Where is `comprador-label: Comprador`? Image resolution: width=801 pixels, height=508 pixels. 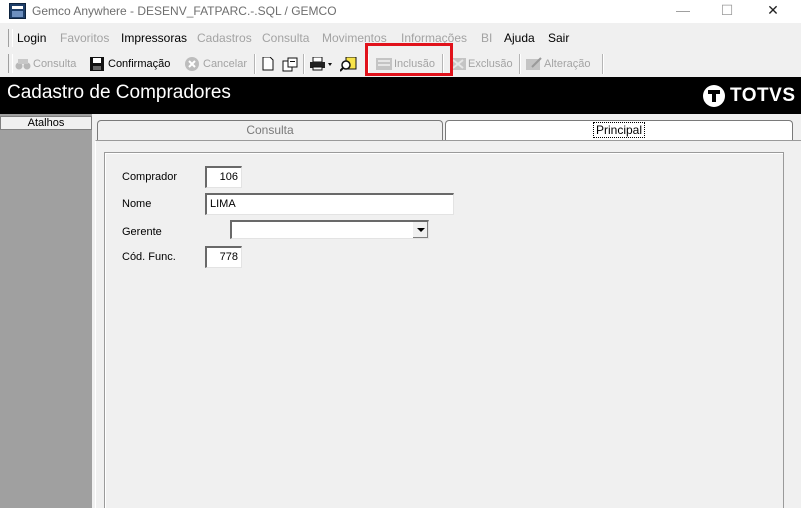
comprador-label: Comprador is located at coordinates (150, 177).